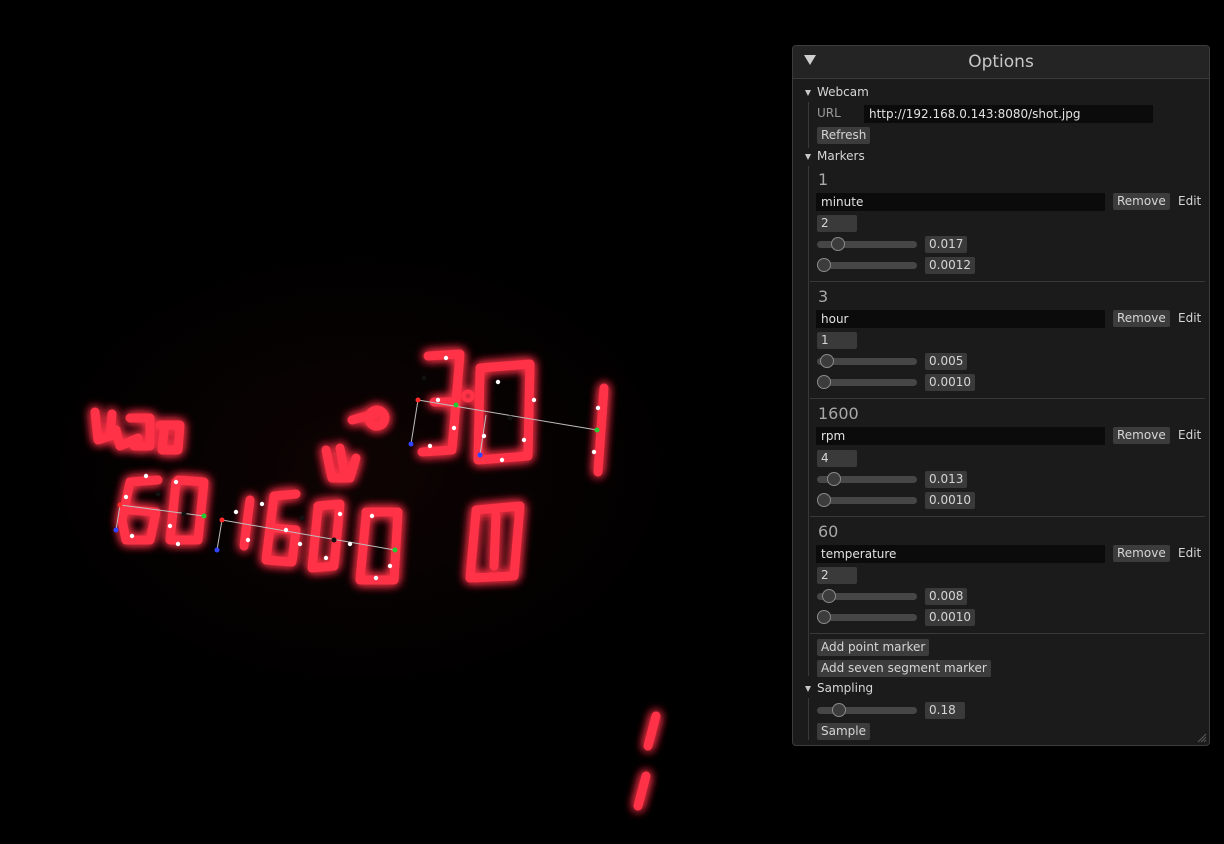 This screenshot has height=844, width=1224. What do you see at coordinates (823, 179) in the screenshot?
I see `marker-reading: 1` at bounding box center [823, 179].